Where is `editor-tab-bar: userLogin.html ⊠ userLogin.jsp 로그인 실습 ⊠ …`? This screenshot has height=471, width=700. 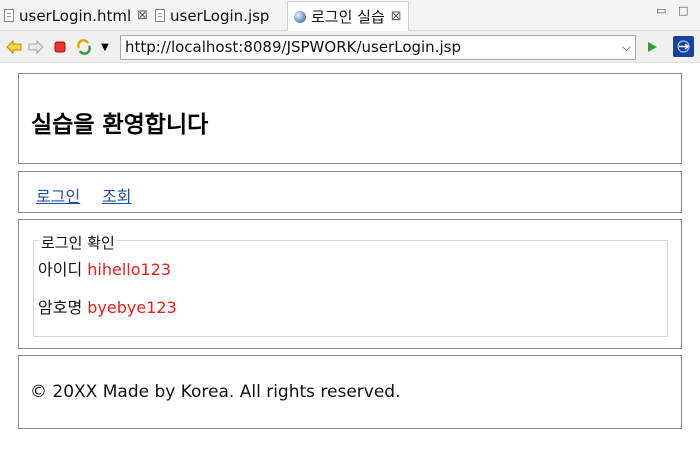
editor-tab-bar: userLogin.html ⊠ userLogin.jsp 로그인 실습 ⊠ … is located at coordinates (350, 15).